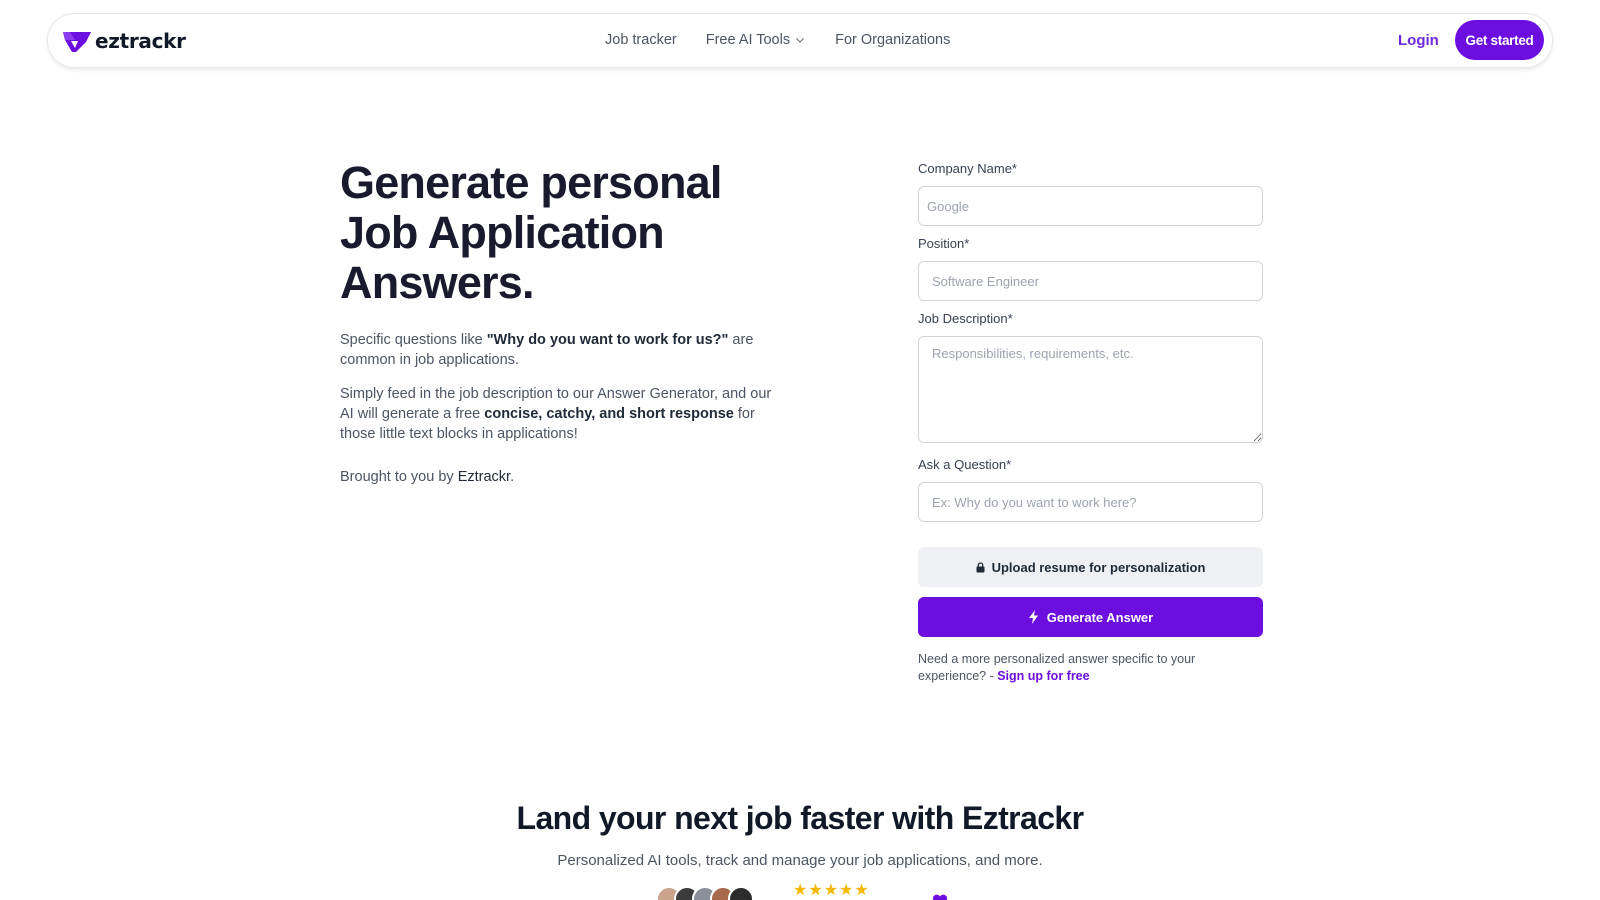  I want to click on login-link: Login, so click(1418, 40).